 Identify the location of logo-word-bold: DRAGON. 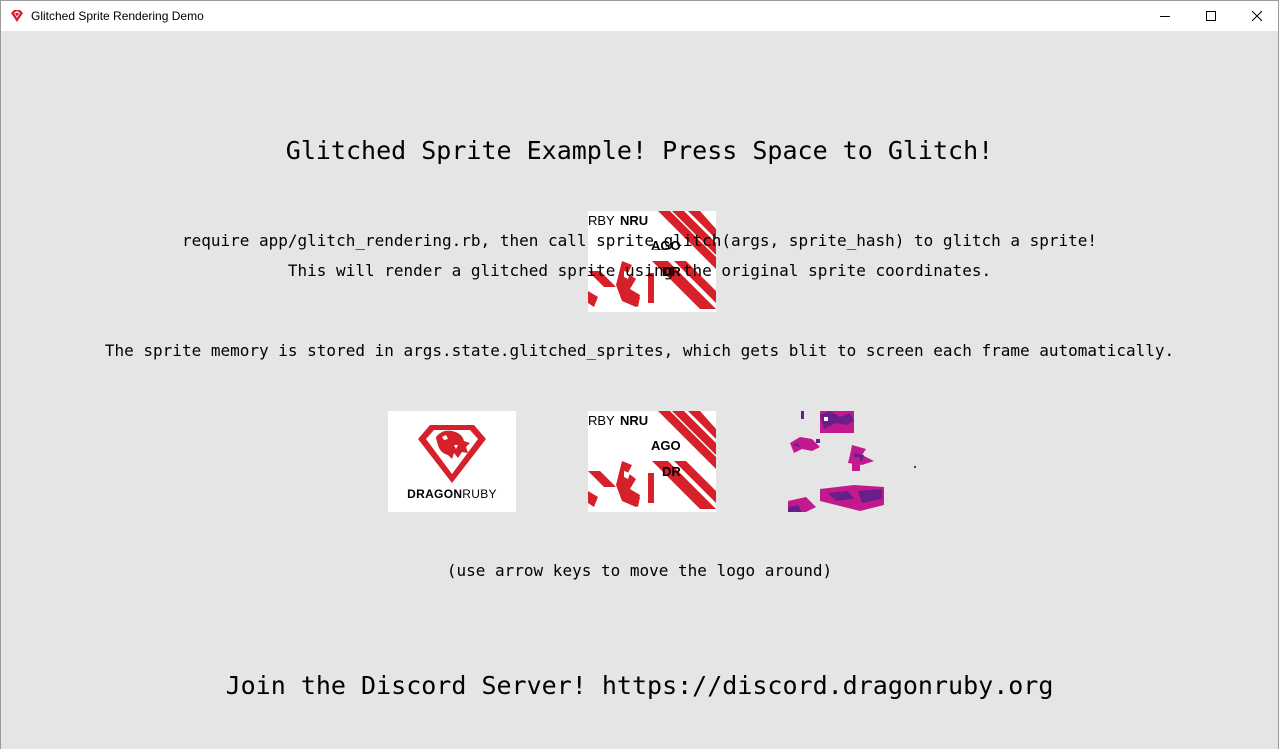
(435, 494).